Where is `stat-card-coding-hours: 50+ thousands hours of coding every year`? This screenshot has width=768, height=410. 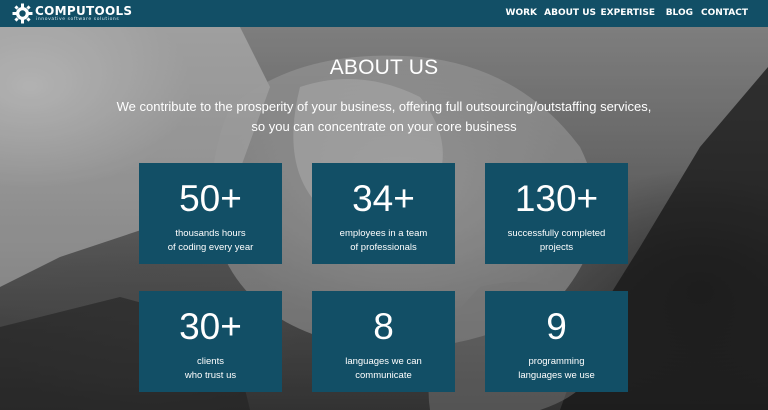 stat-card-coding-hours: 50+ thousands hours of coding every year is located at coordinates (210, 213).